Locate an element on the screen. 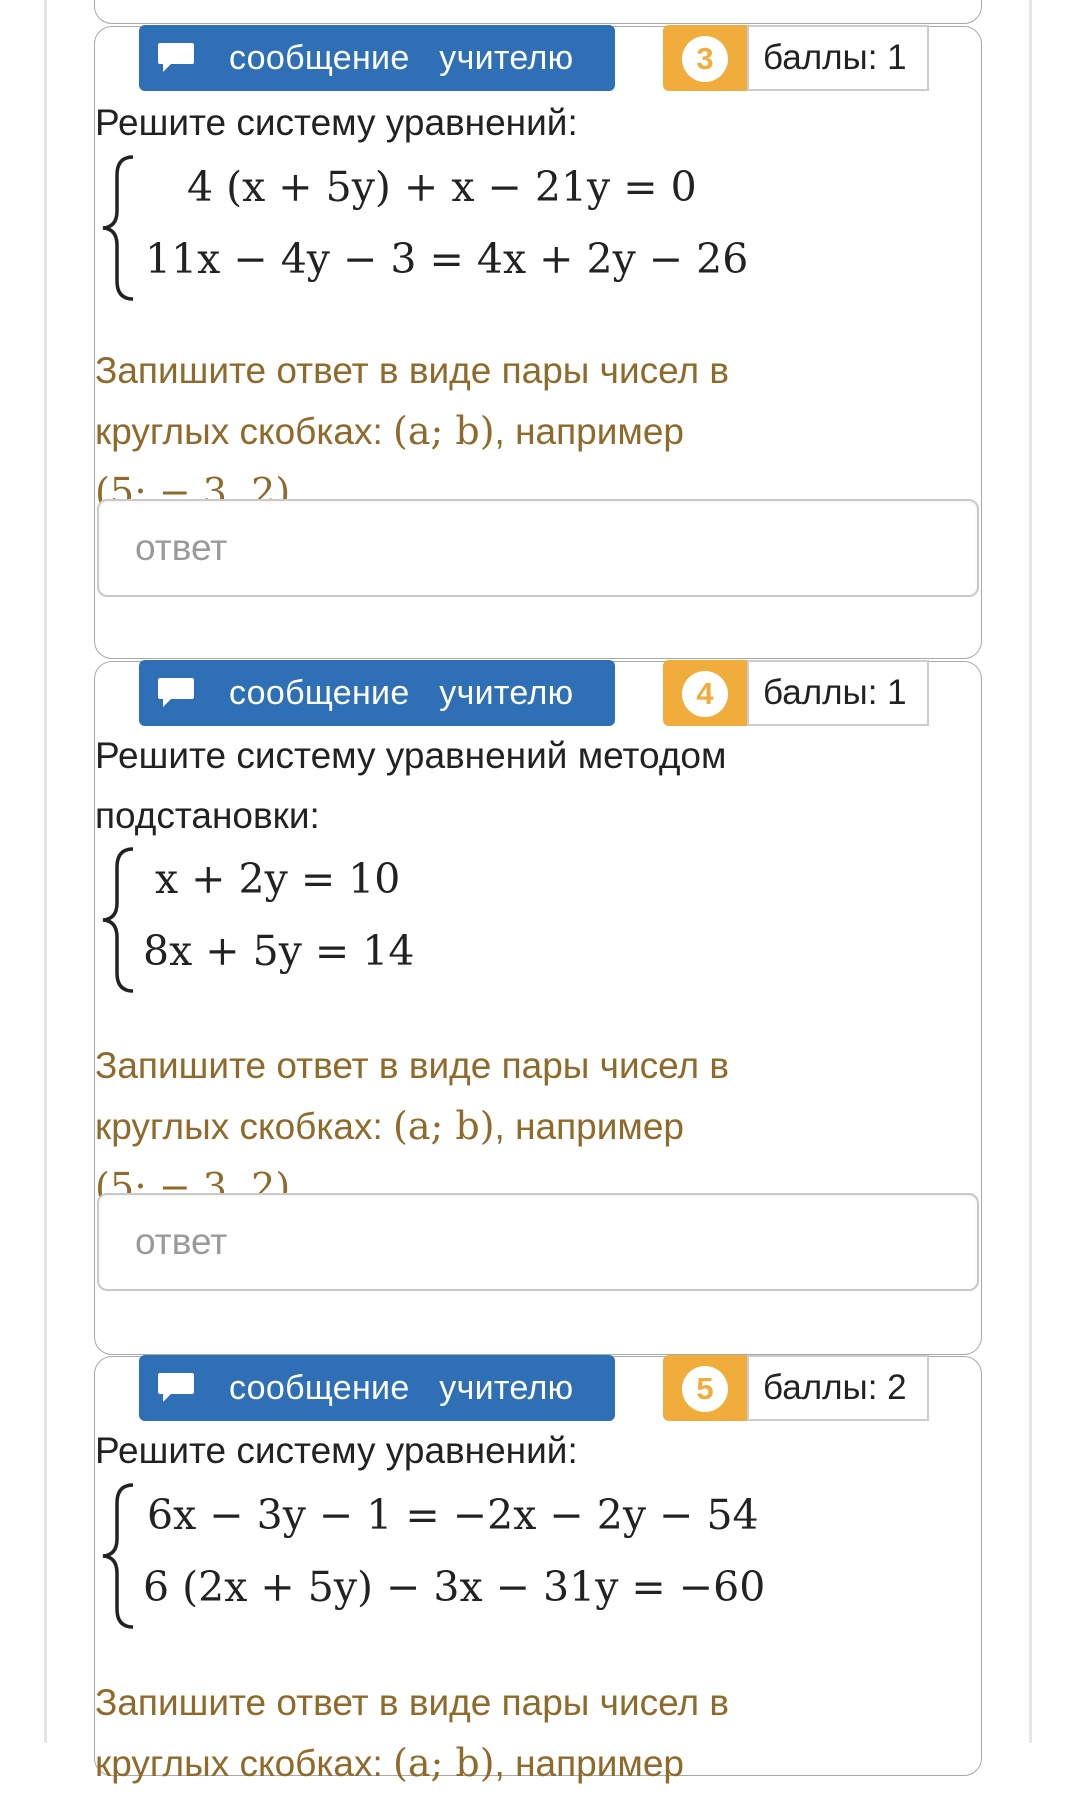  score-label: баллы: 2 is located at coordinates (838, 1388).